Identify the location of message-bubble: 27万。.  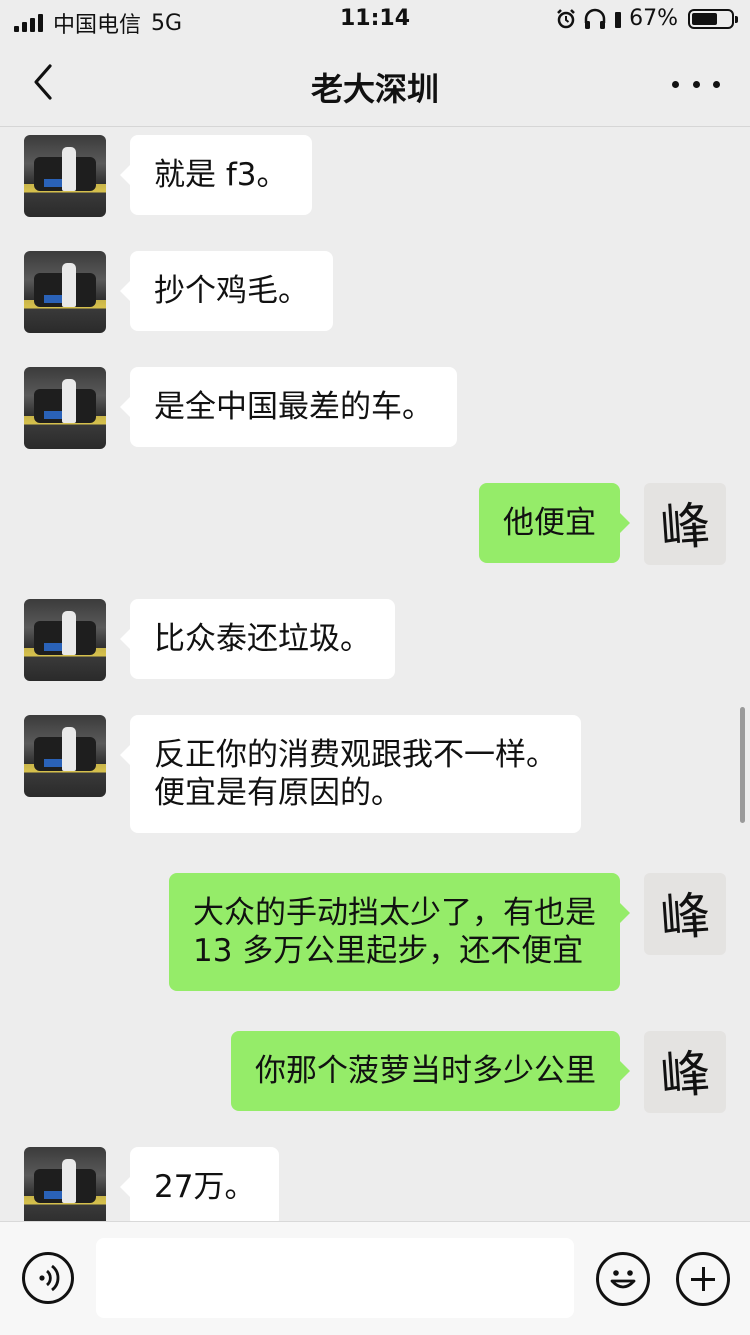
(199, 1184).